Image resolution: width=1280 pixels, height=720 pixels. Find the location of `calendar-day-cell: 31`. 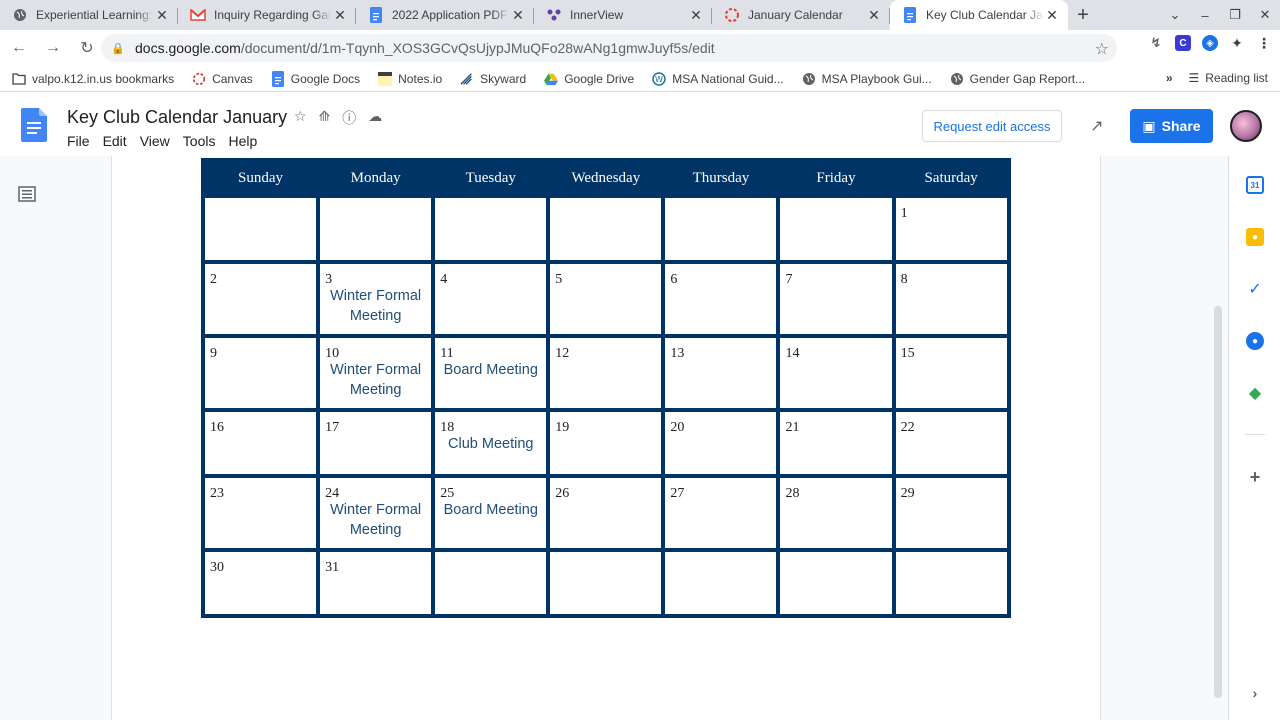

calendar-day-cell: 31 is located at coordinates (376, 583).